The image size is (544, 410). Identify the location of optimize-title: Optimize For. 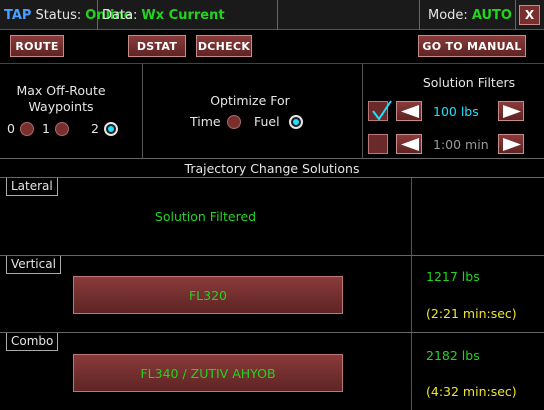
(250, 100).